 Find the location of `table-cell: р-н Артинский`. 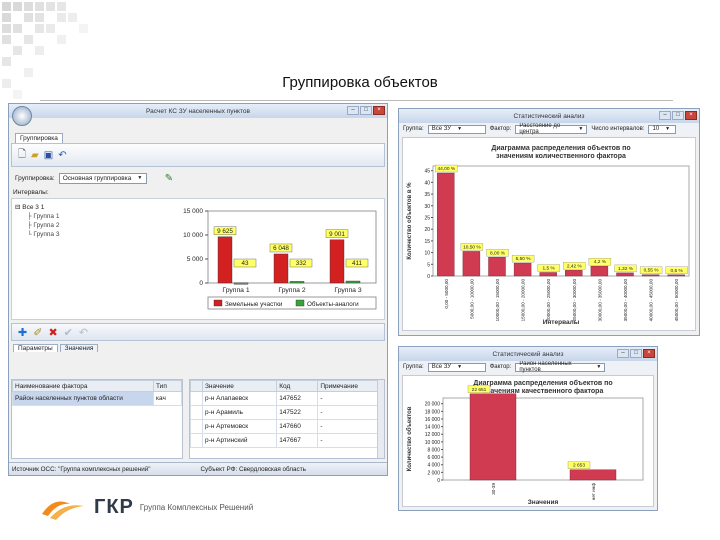

table-cell: р-н Артинский is located at coordinates (239, 440).